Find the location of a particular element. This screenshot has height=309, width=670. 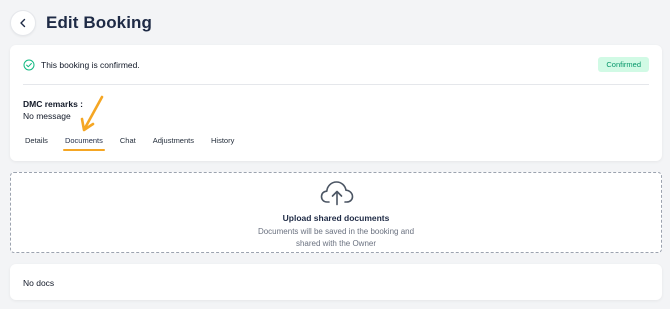

booking-status-row: This booking is confirmed. Confirmed is located at coordinates (336, 65).